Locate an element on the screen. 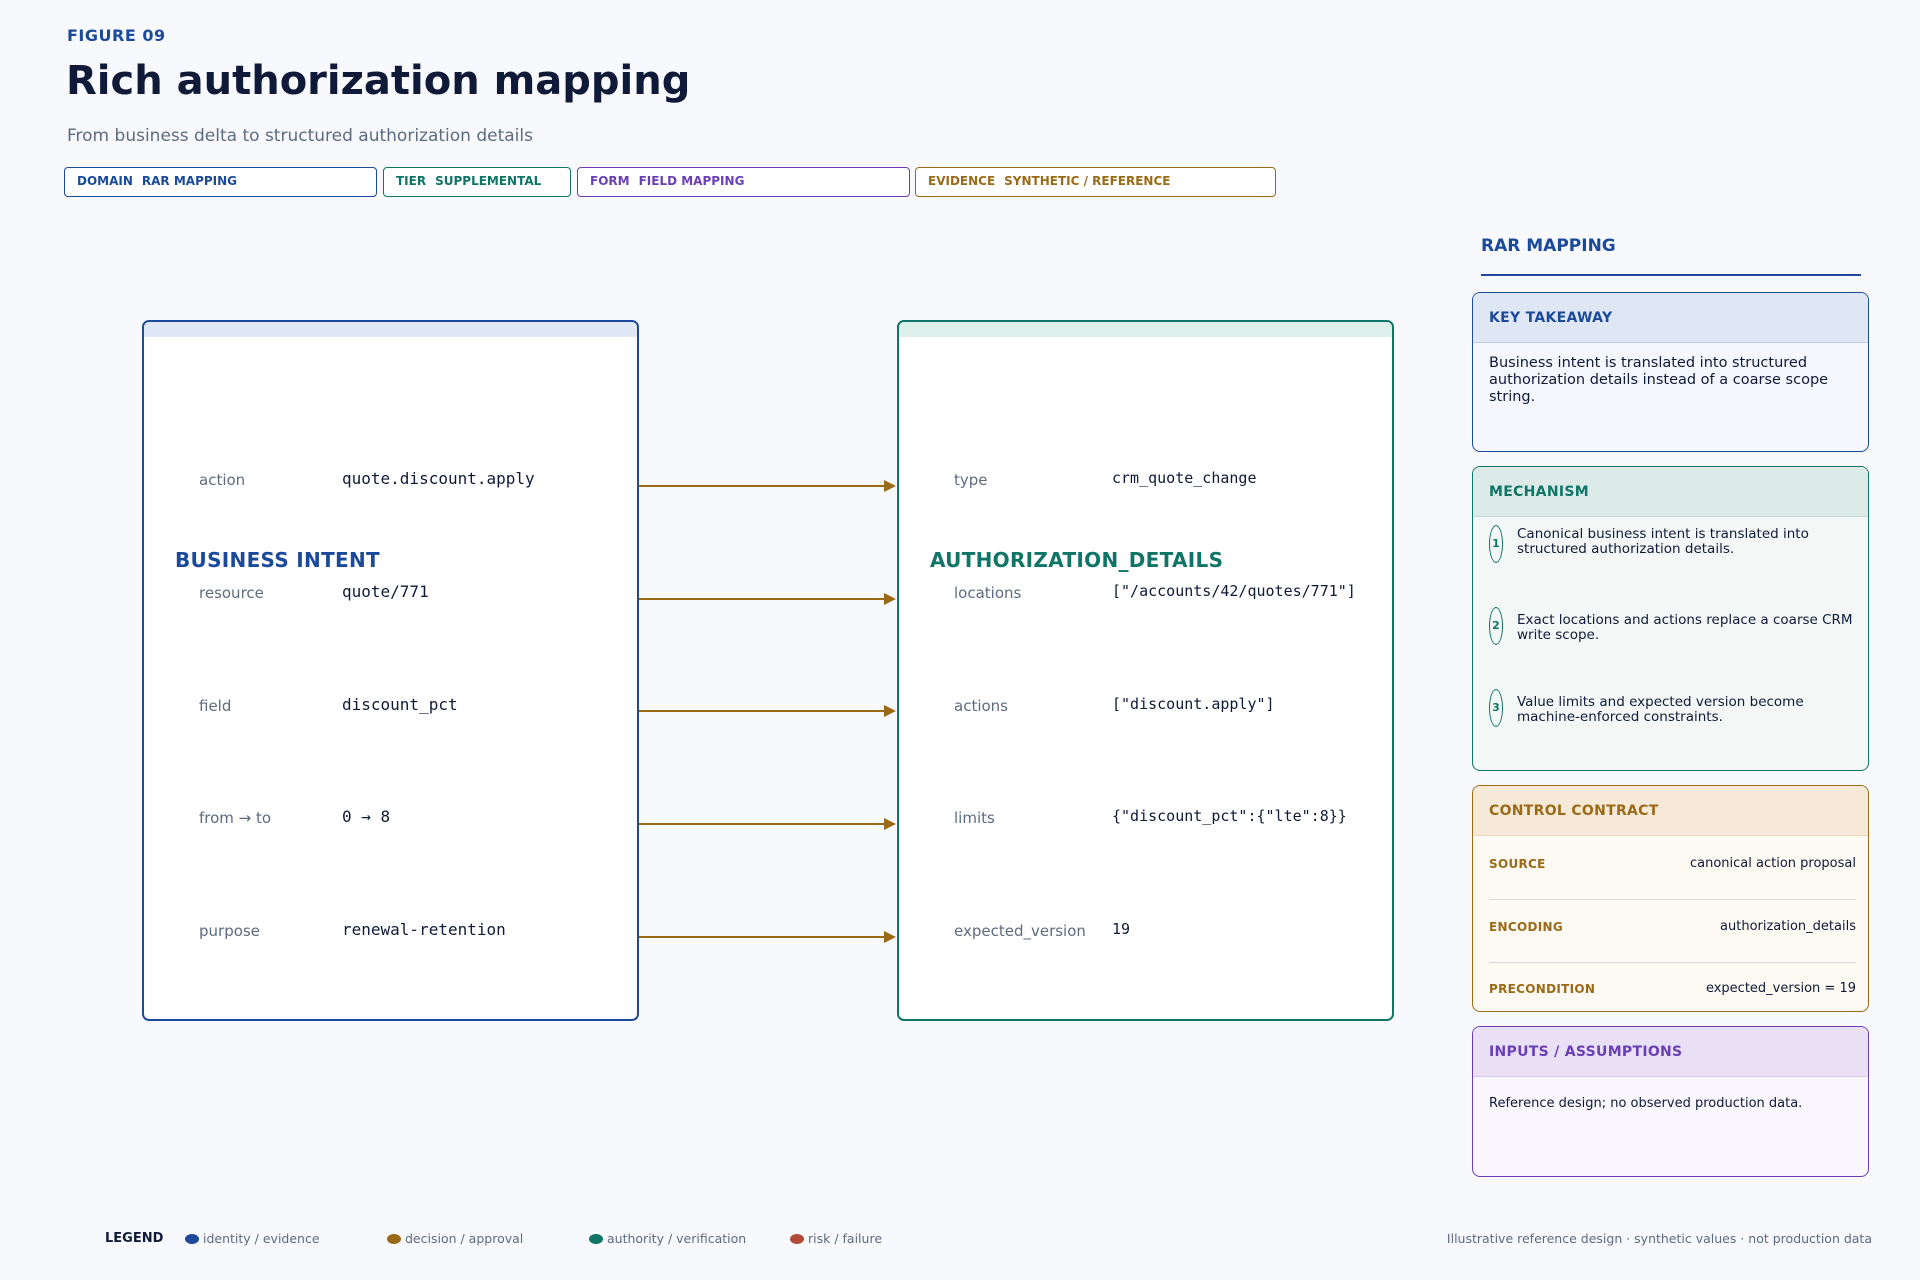  contract-value: authorization_details is located at coordinates (1788, 926).